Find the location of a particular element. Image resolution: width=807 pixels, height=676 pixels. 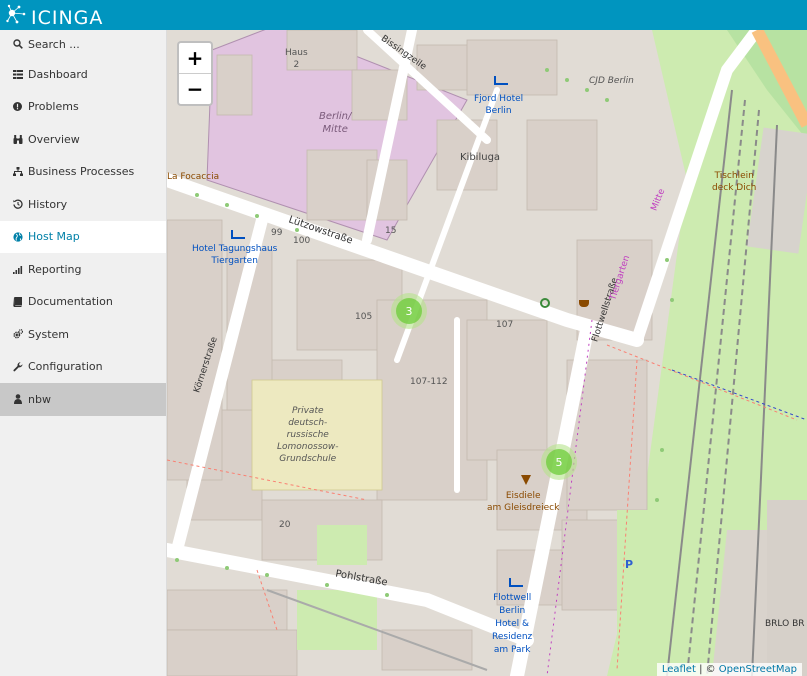

nav-reporting-label: Reporting is located at coordinates (55, 269).